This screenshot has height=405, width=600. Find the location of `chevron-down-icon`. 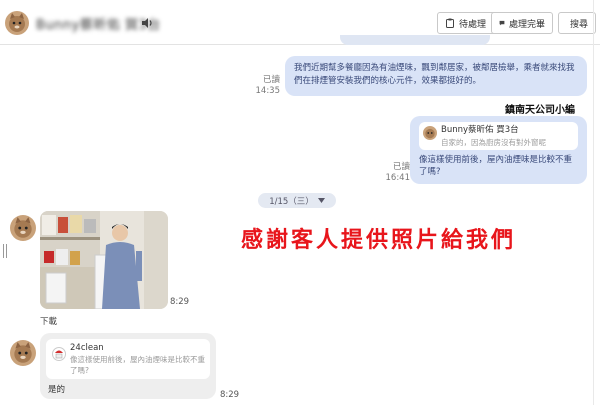

chevron-down-icon is located at coordinates (321, 200).